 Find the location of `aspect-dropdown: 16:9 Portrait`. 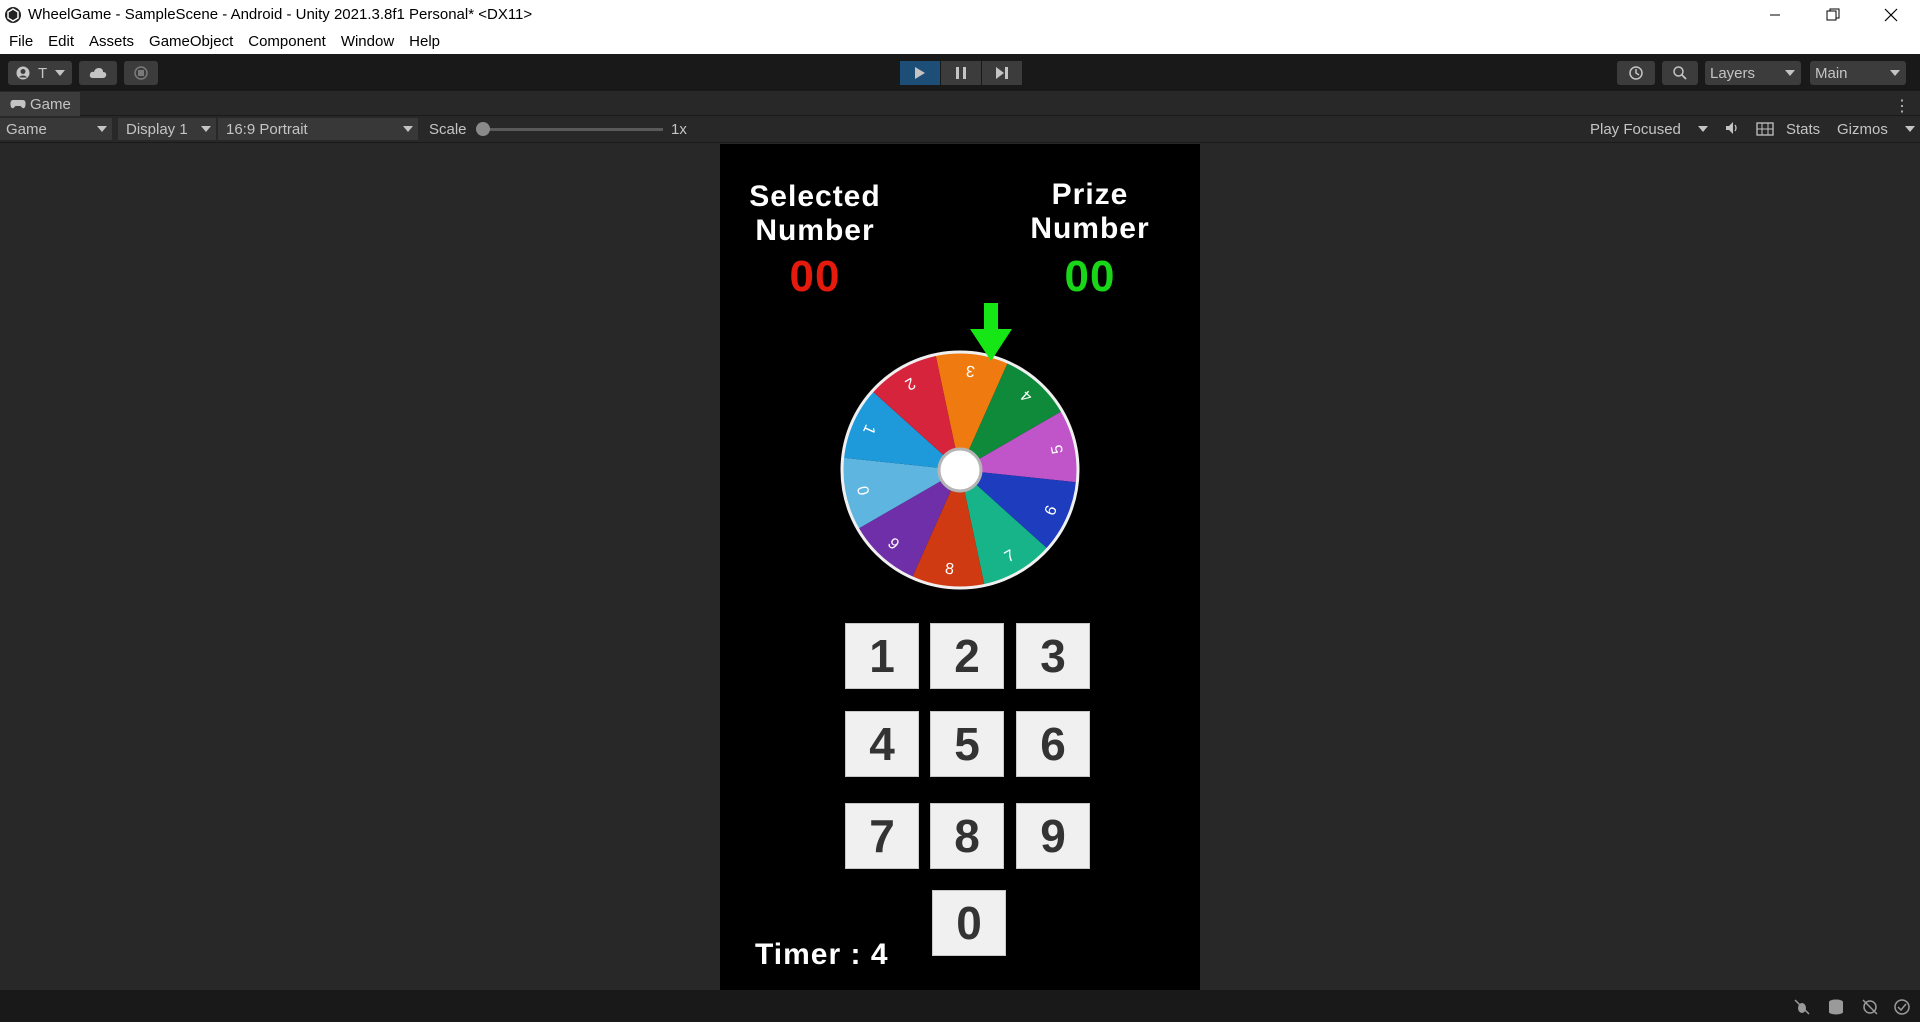

aspect-dropdown: 16:9 Portrait is located at coordinates (318, 129).